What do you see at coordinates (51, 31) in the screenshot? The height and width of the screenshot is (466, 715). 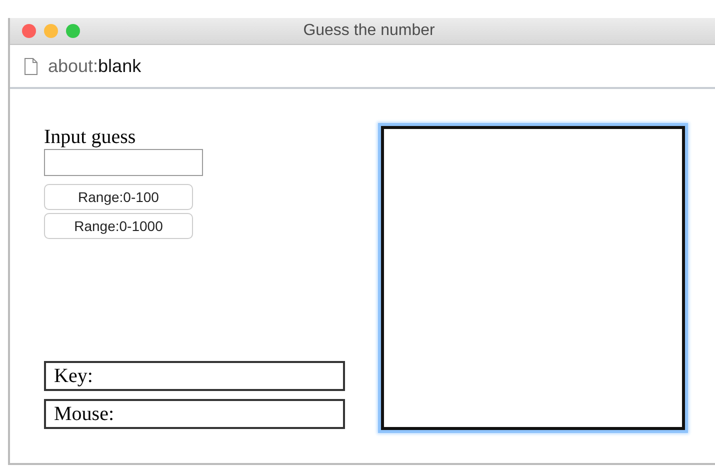 I see `minimize-icon` at bounding box center [51, 31].